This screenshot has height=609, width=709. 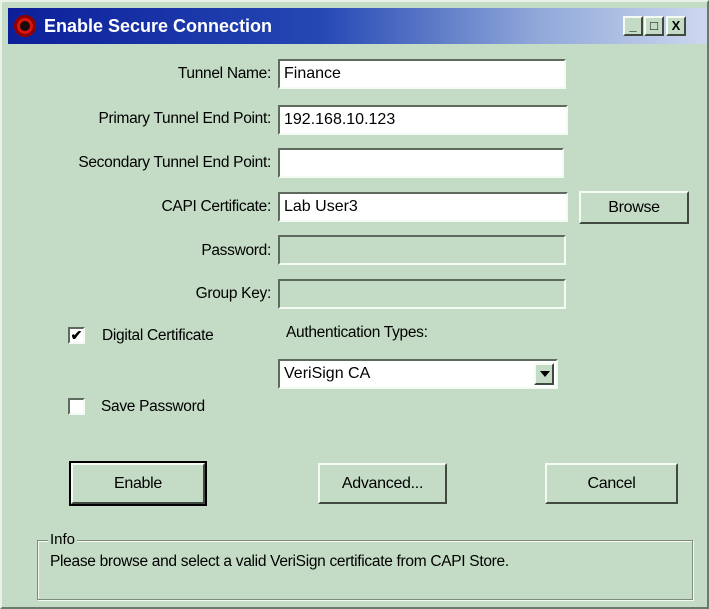 I want to click on secondary-end-point-field, so click(x=421, y=163).